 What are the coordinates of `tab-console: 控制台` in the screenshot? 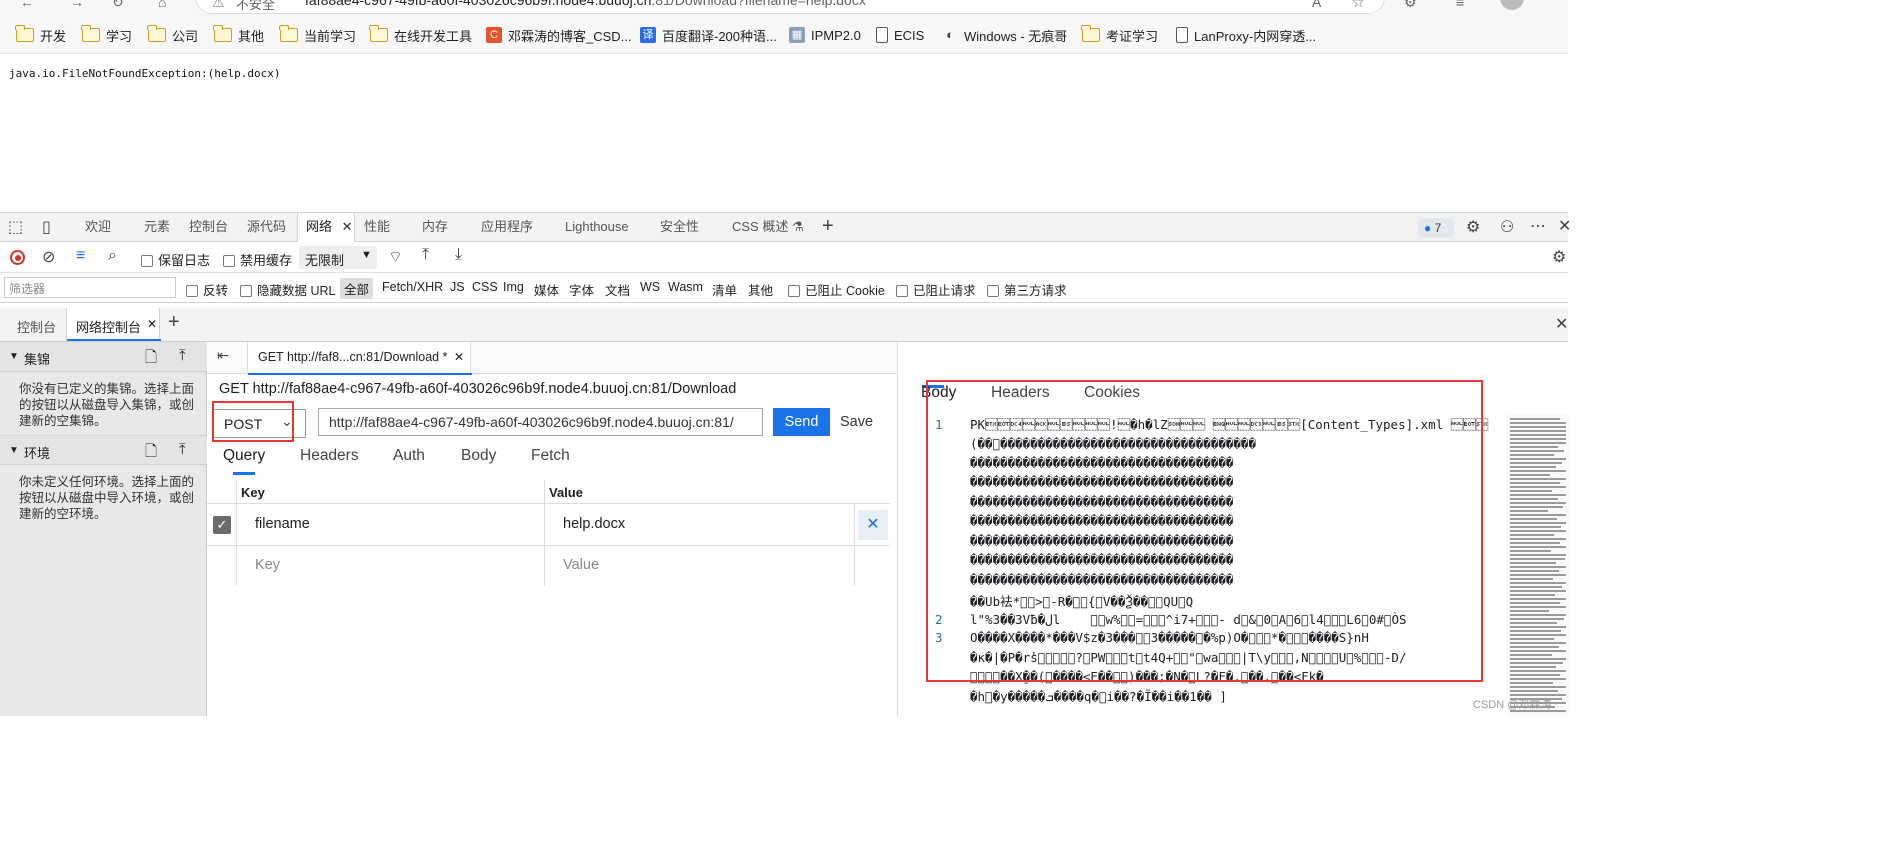 It's located at (208, 227).